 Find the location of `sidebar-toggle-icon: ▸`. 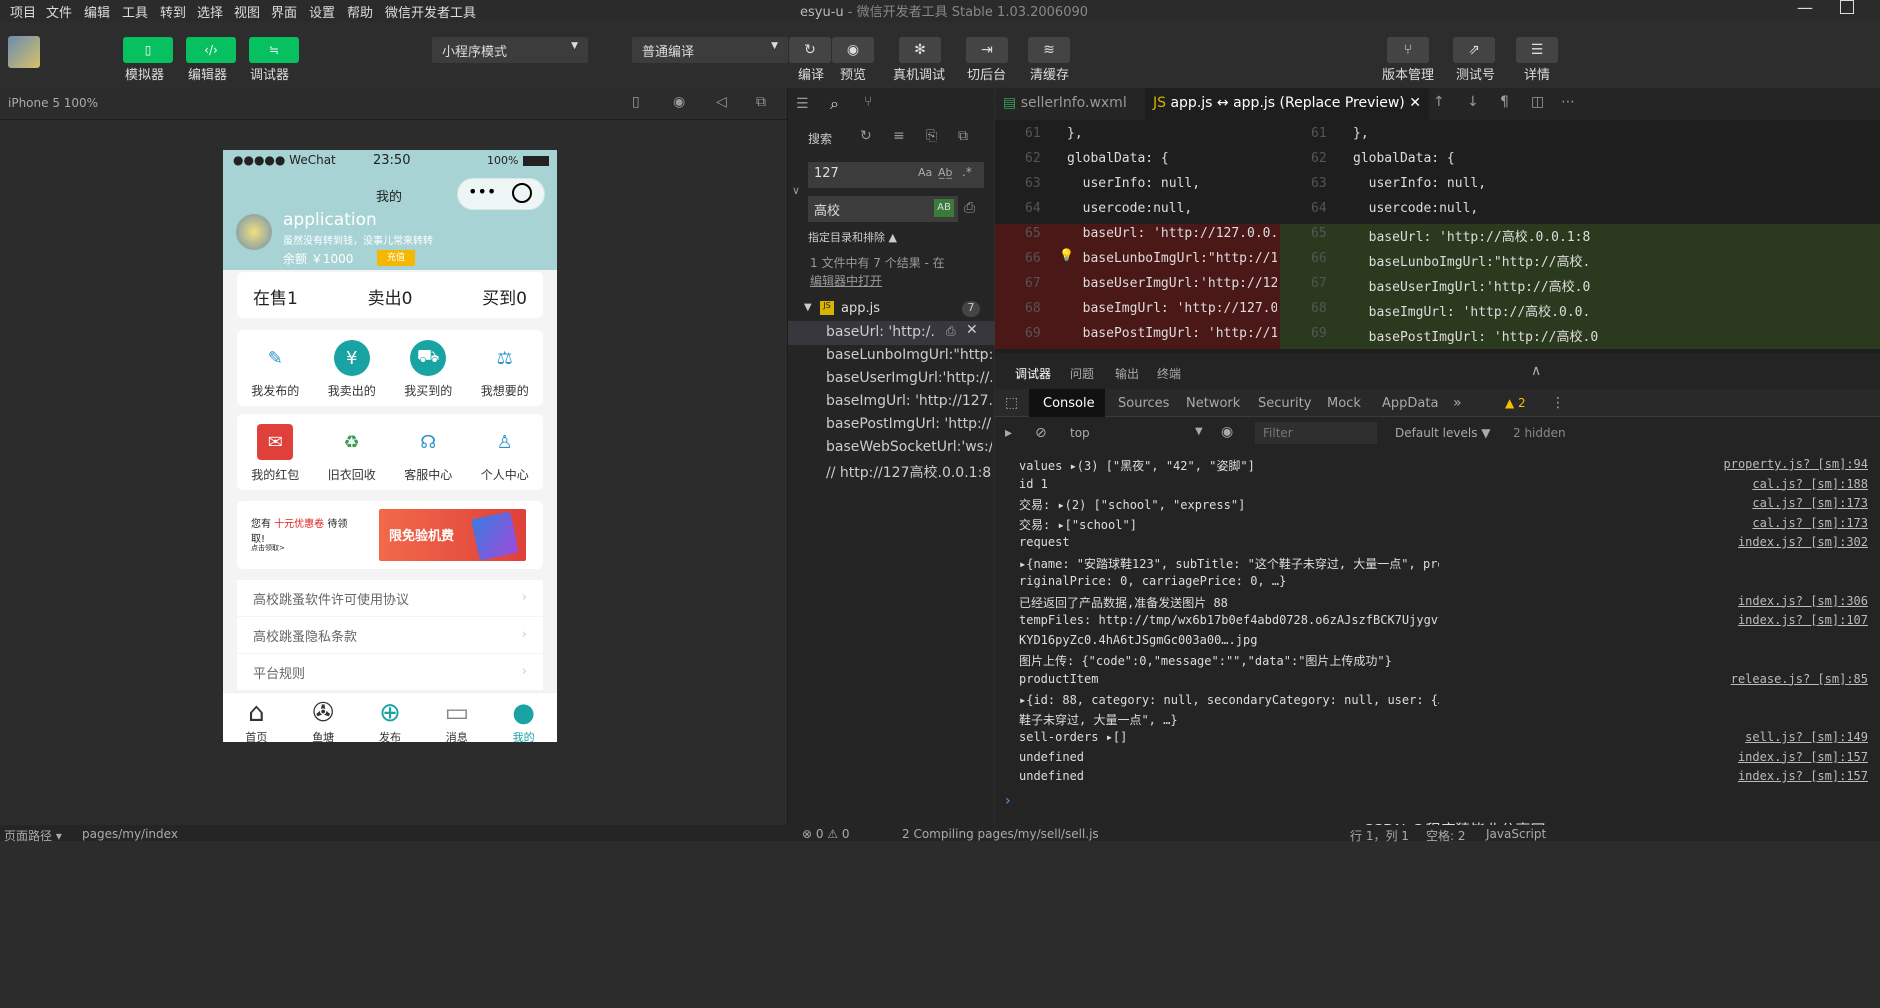

sidebar-toggle-icon: ▸ is located at coordinates (1008, 433).